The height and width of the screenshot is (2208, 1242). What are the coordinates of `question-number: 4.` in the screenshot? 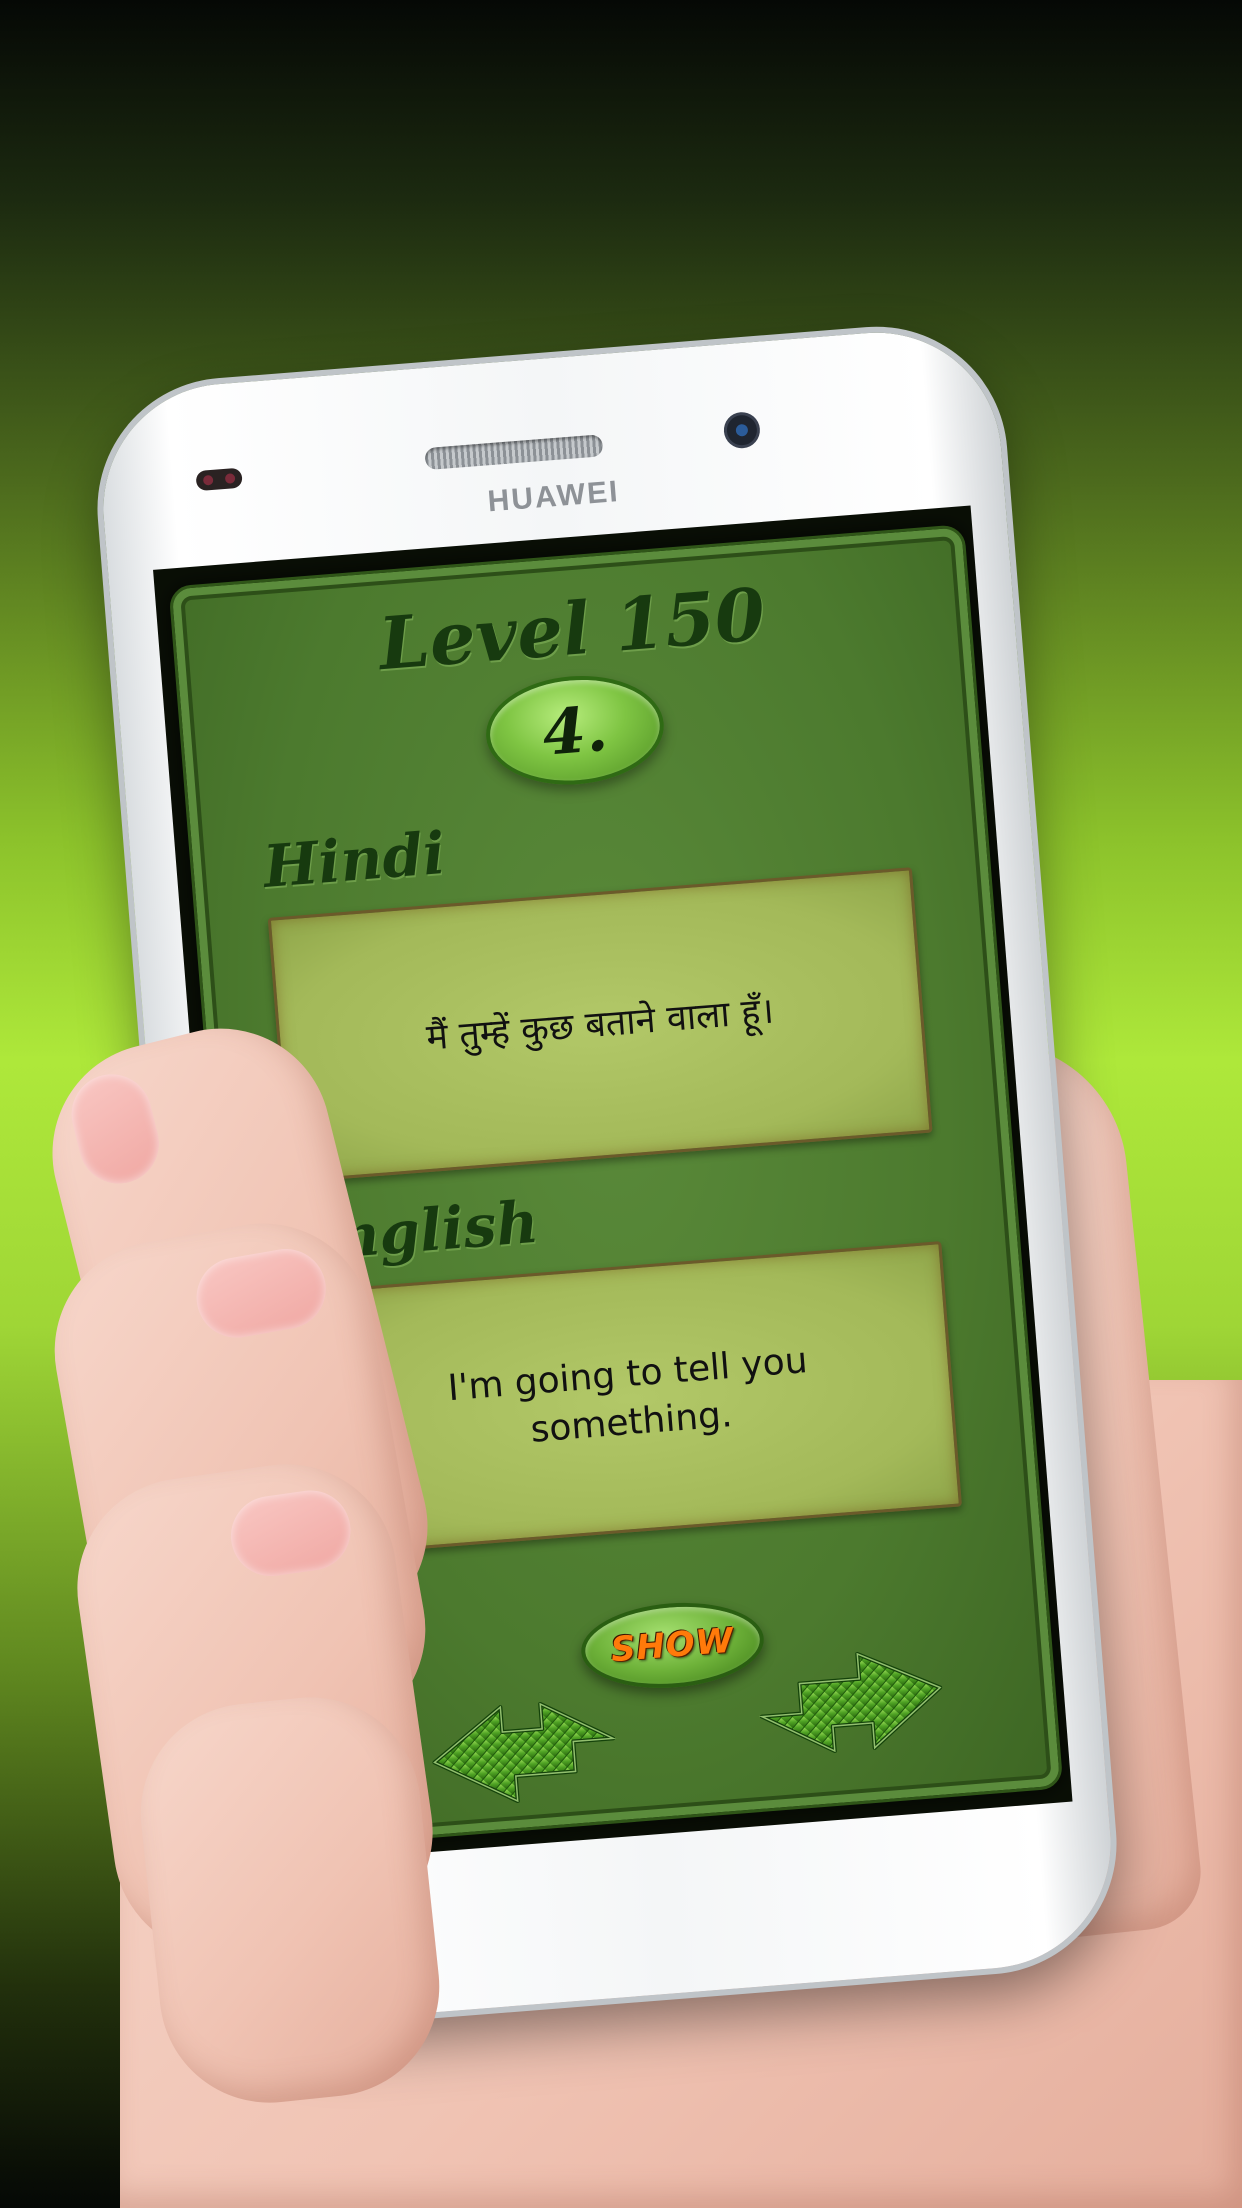 It's located at (575, 730).